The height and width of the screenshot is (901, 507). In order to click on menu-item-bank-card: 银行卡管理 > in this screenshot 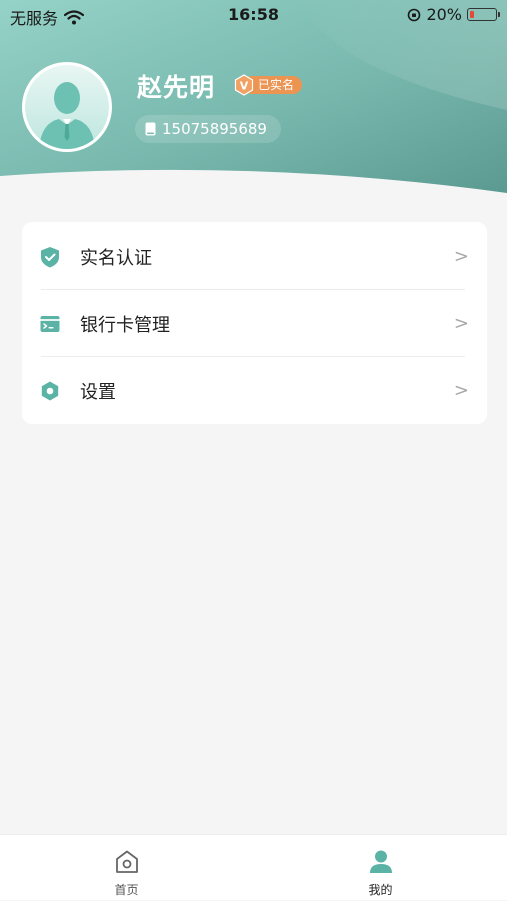, I will do `click(254, 323)`.